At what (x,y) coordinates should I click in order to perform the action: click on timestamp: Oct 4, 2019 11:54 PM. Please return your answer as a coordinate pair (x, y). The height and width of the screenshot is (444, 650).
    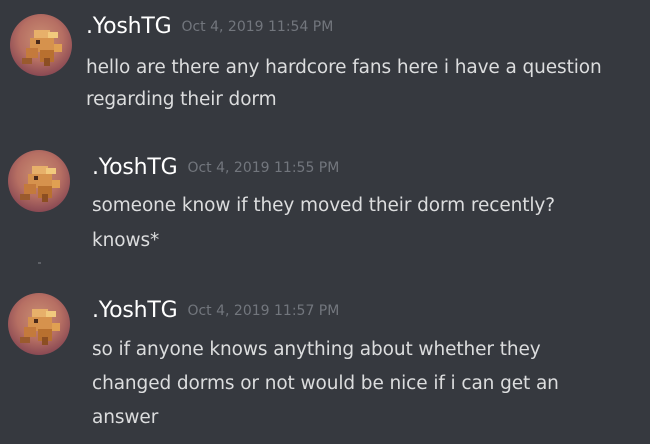
    Looking at the image, I should click on (257, 27).